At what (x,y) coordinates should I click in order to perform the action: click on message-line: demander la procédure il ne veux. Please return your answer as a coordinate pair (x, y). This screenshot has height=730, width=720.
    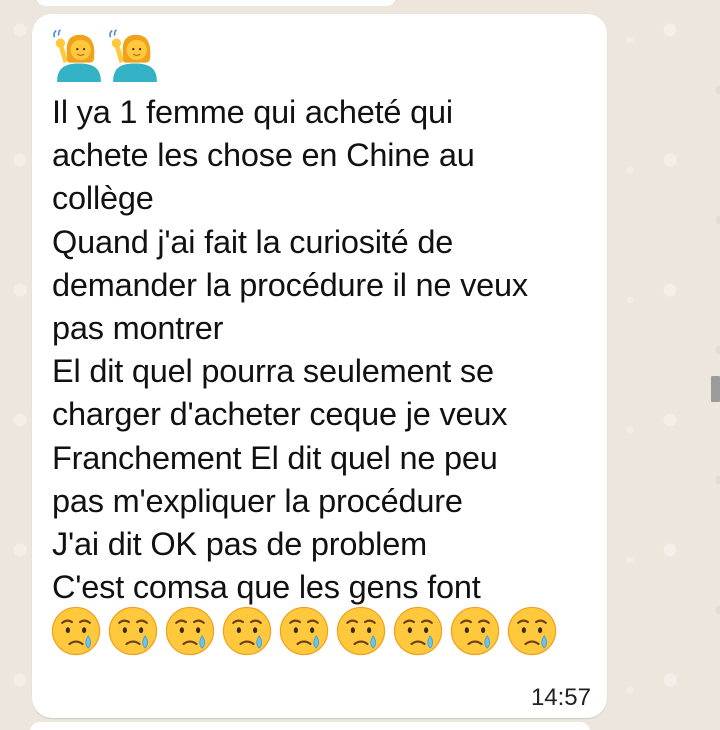
    Looking at the image, I should click on (290, 284).